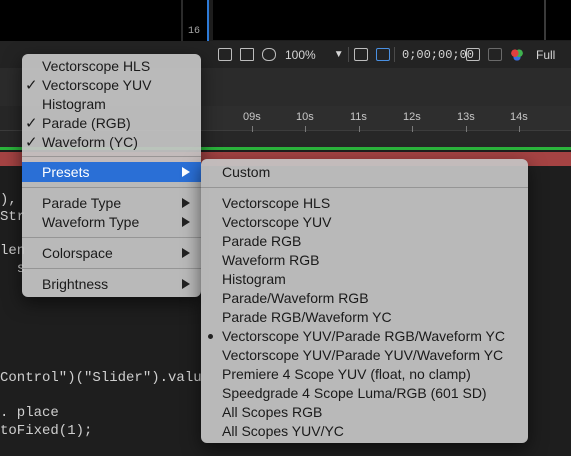  Describe the element at coordinates (90, 142) in the screenshot. I see `menu-item-label: Waveform (YC)` at that location.